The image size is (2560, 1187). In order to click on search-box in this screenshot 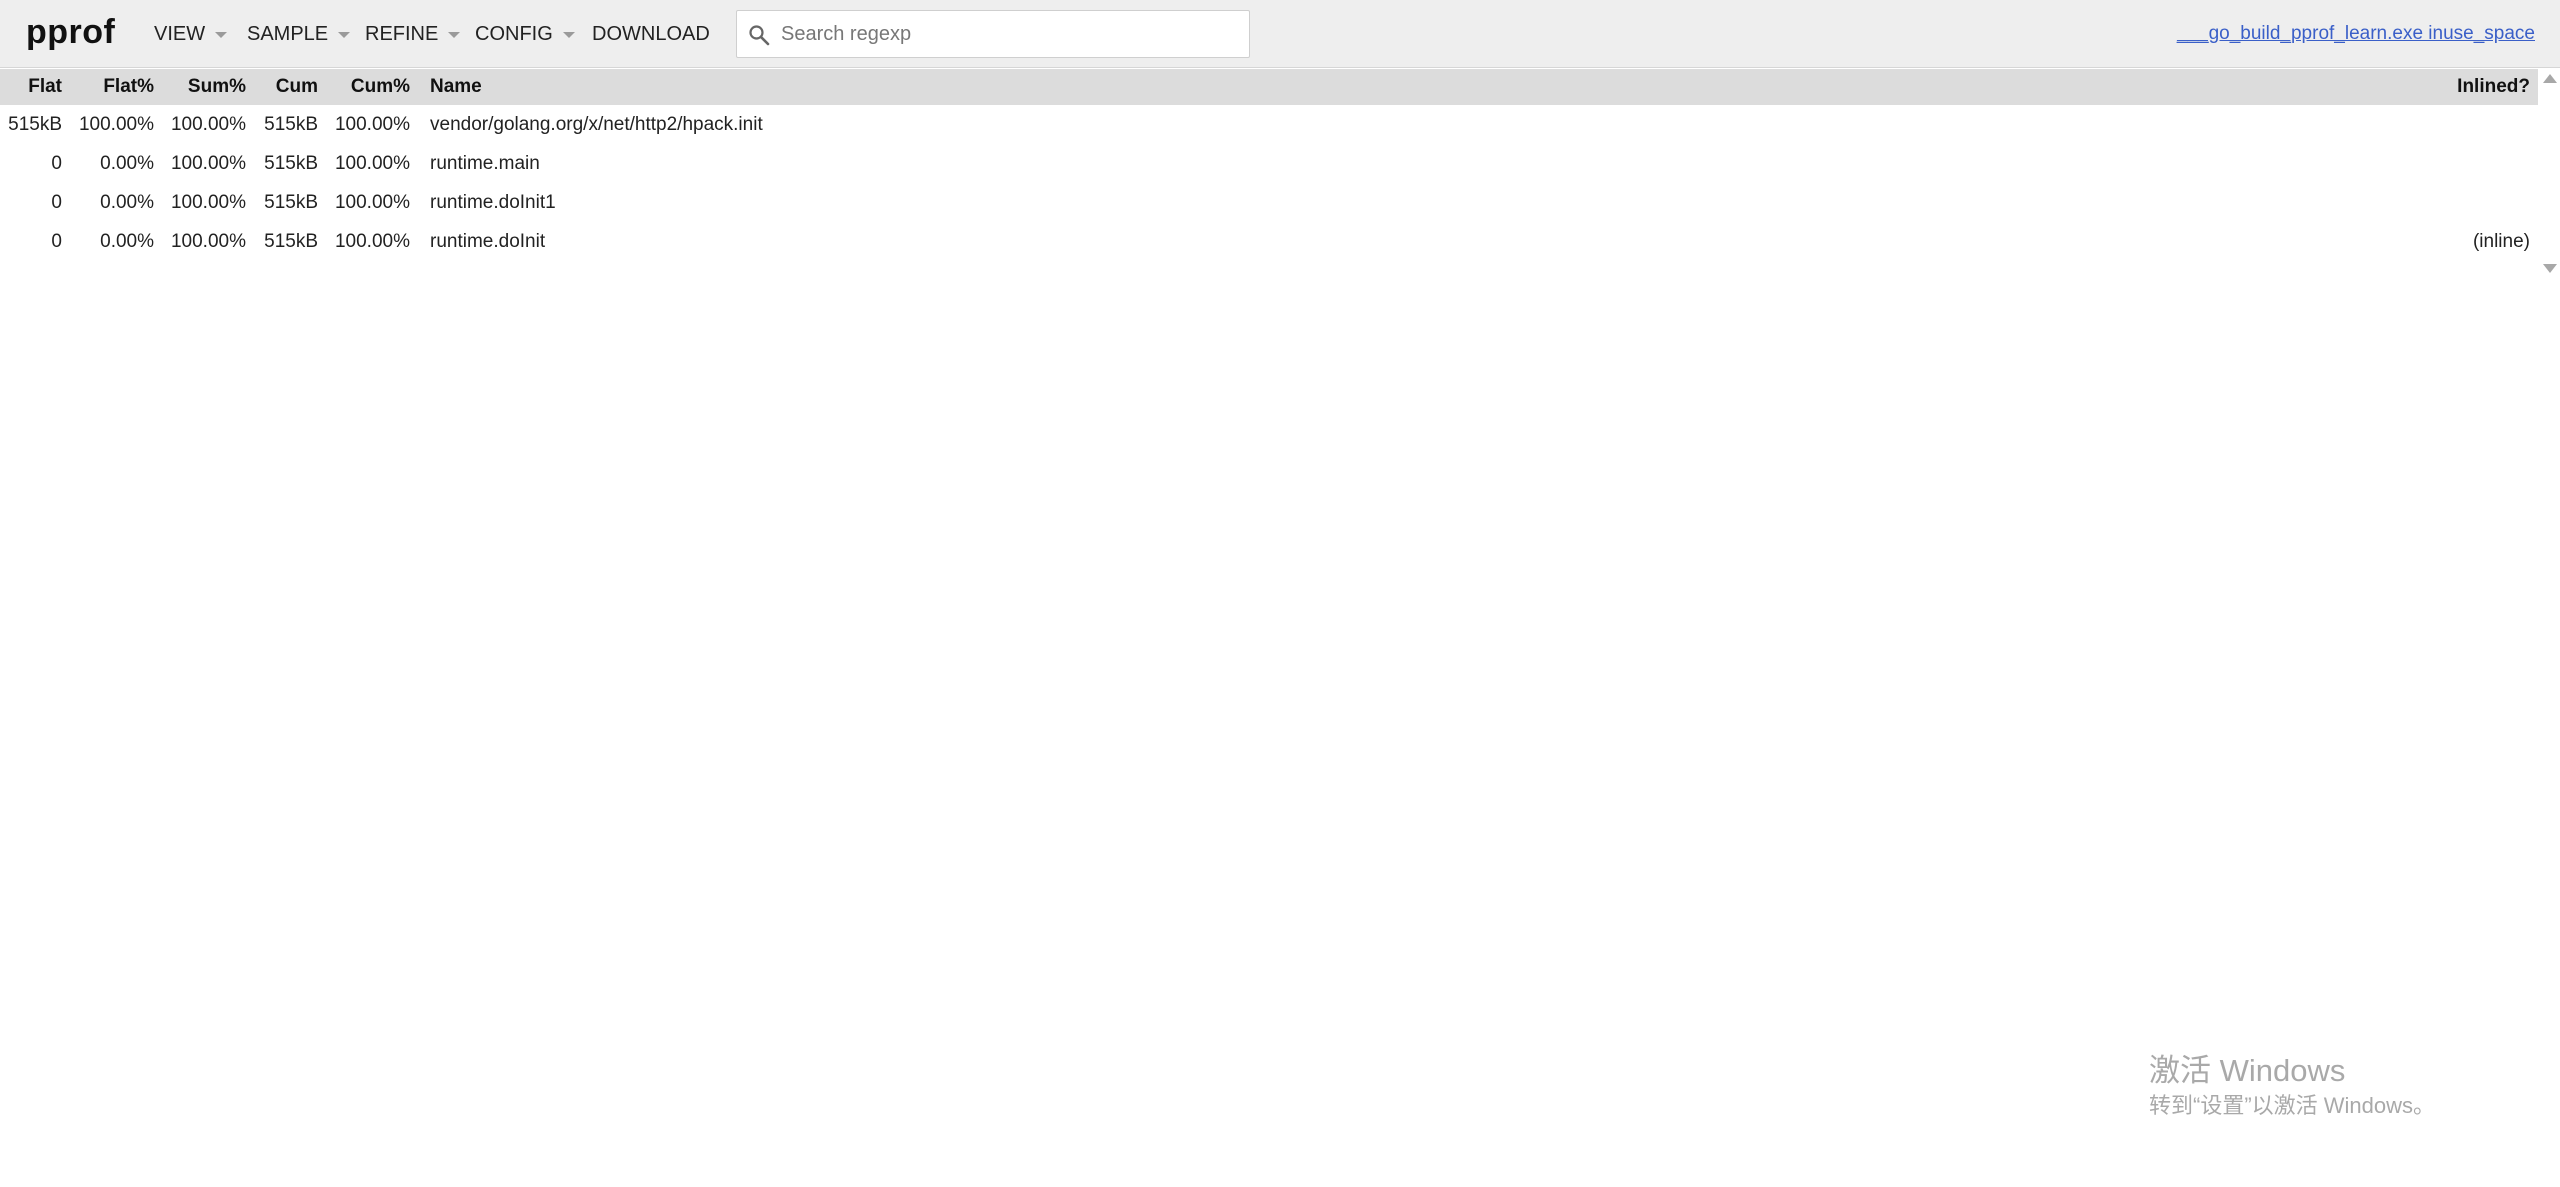, I will do `click(993, 34)`.